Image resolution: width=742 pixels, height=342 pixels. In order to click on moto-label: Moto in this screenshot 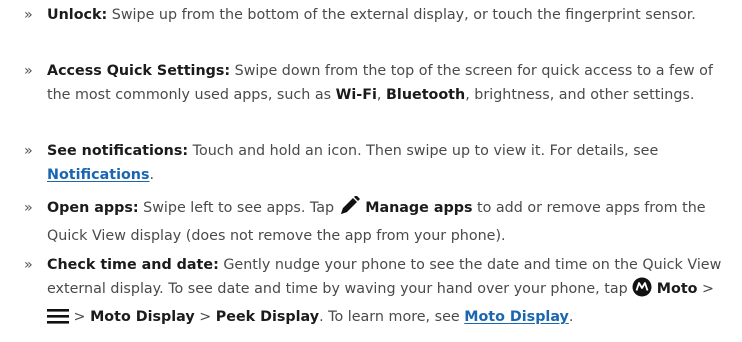, I will do `click(677, 289)`.